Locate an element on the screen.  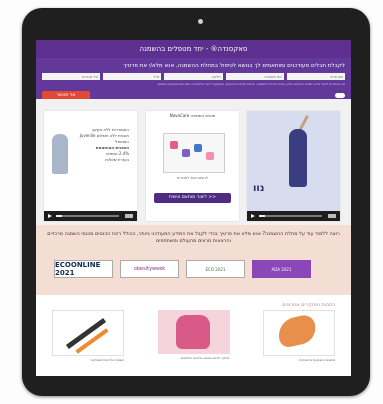
phone-input is located at coordinates (193, 76).